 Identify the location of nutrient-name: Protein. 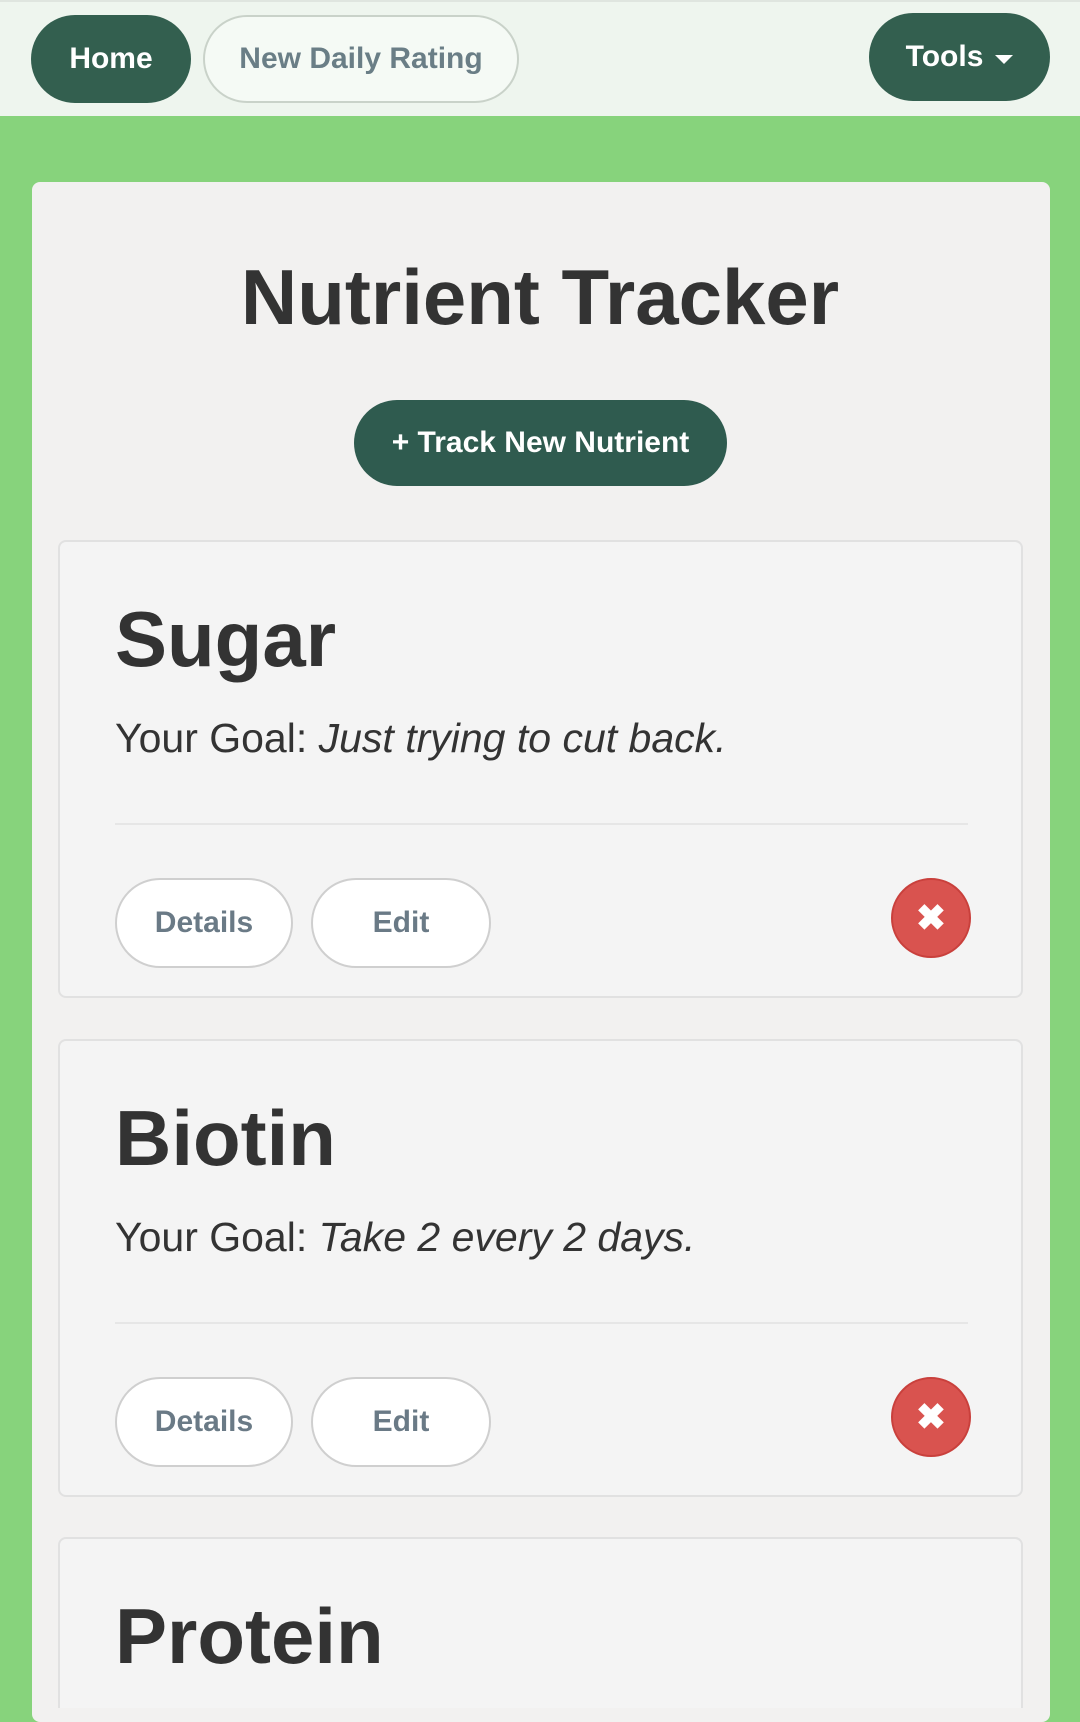
(249, 1636).